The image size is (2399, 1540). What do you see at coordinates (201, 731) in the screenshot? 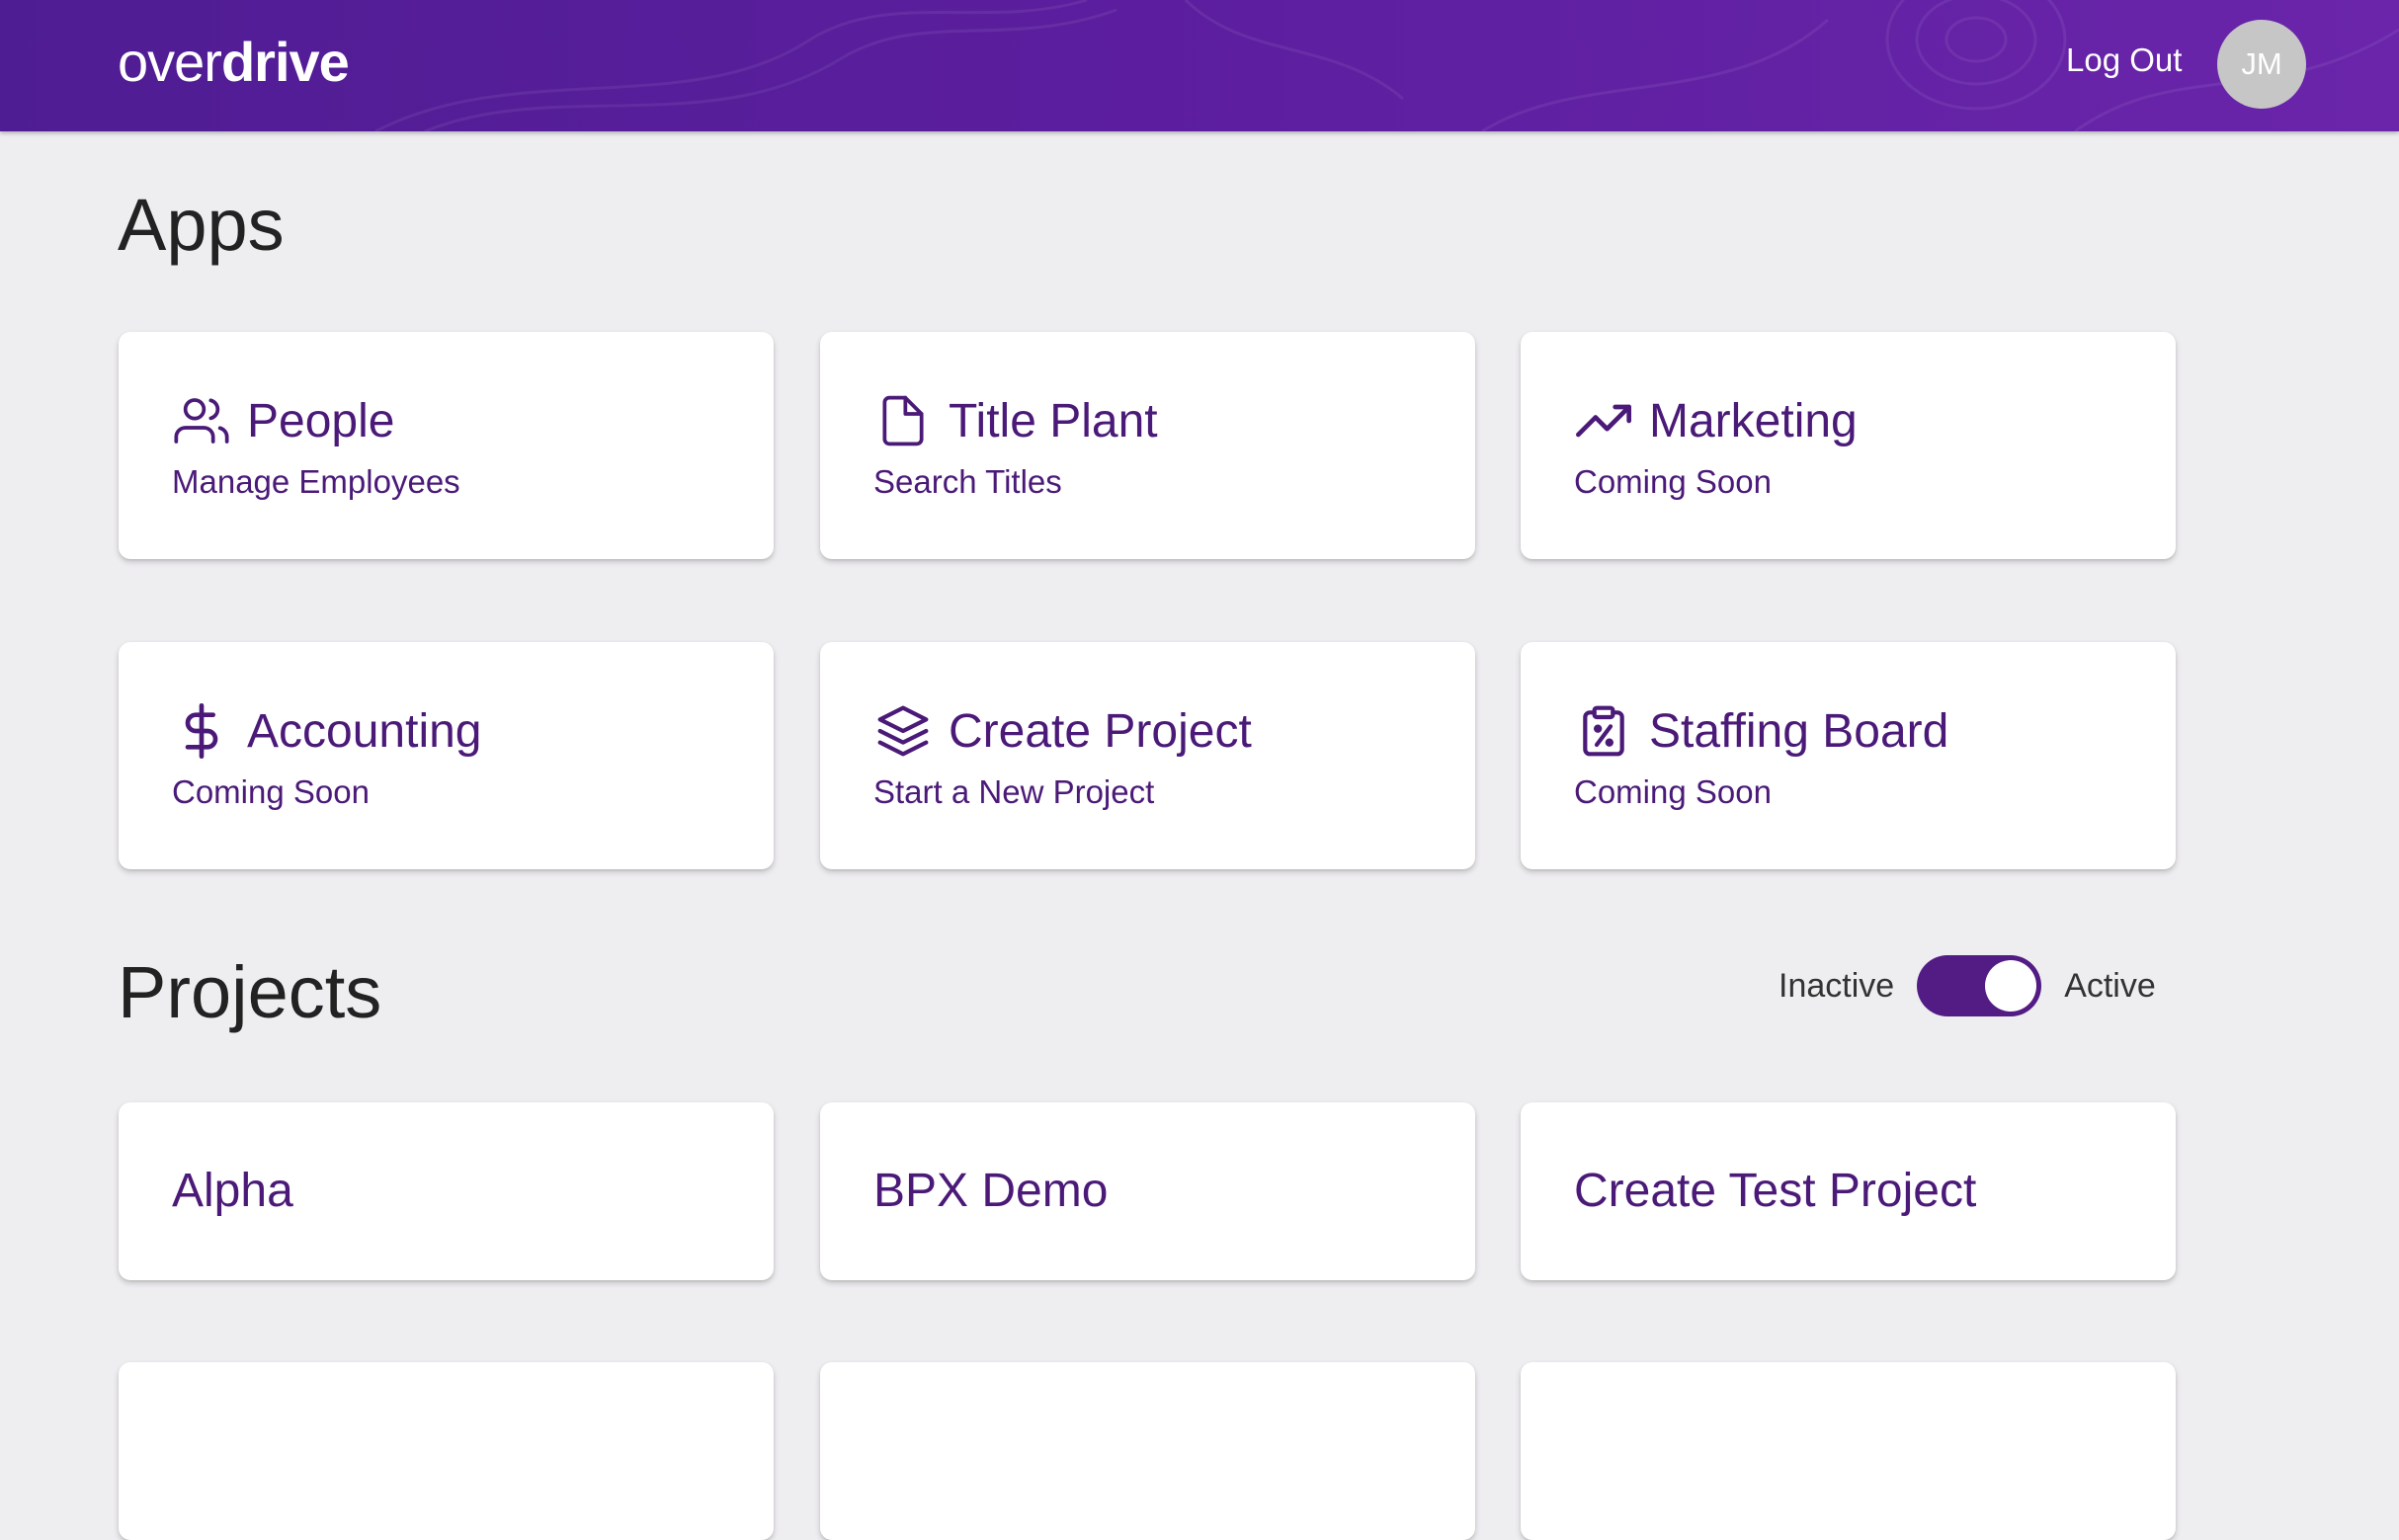
I see `dollar-icon` at bounding box center [201, 731].